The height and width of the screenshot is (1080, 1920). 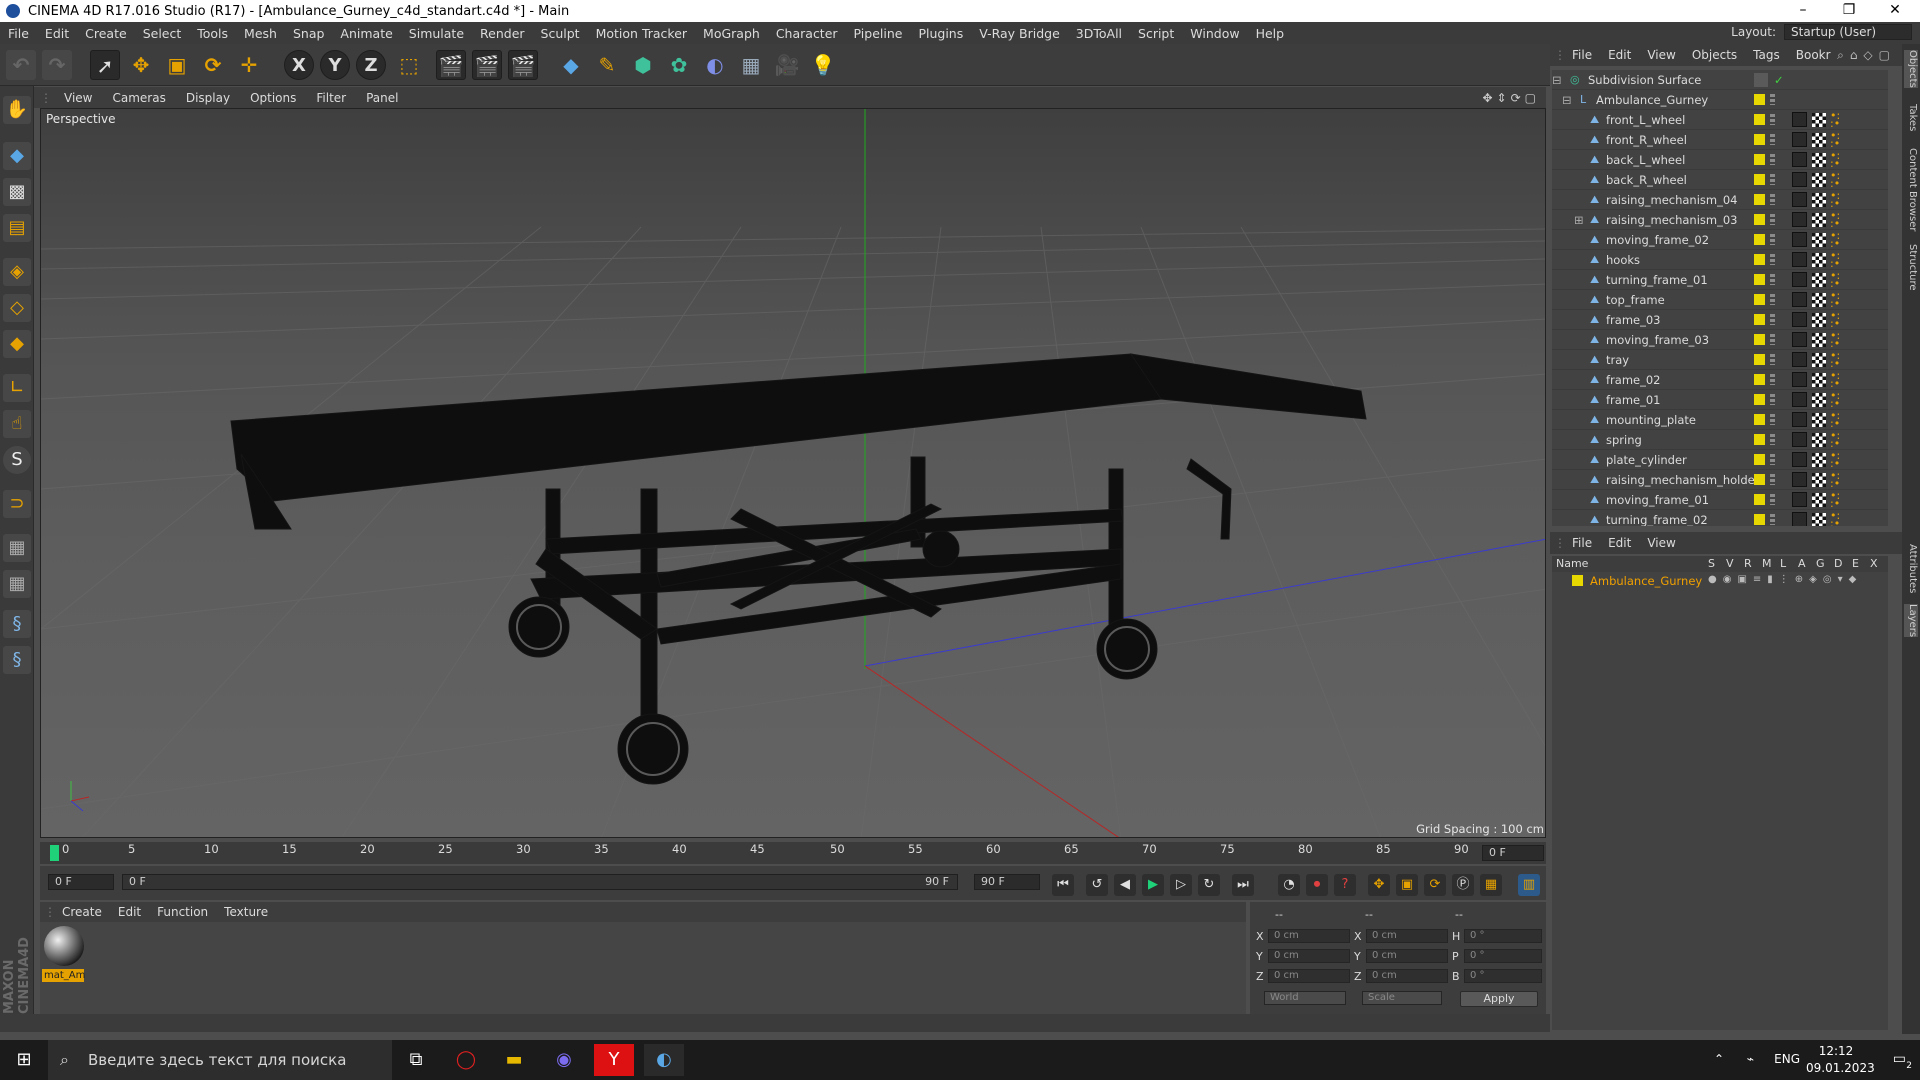 What do you see at coordinates (1125, 885) in the screenshot?
I see `previous-frame-icon: ◀` at bounding box center [1125, 885].